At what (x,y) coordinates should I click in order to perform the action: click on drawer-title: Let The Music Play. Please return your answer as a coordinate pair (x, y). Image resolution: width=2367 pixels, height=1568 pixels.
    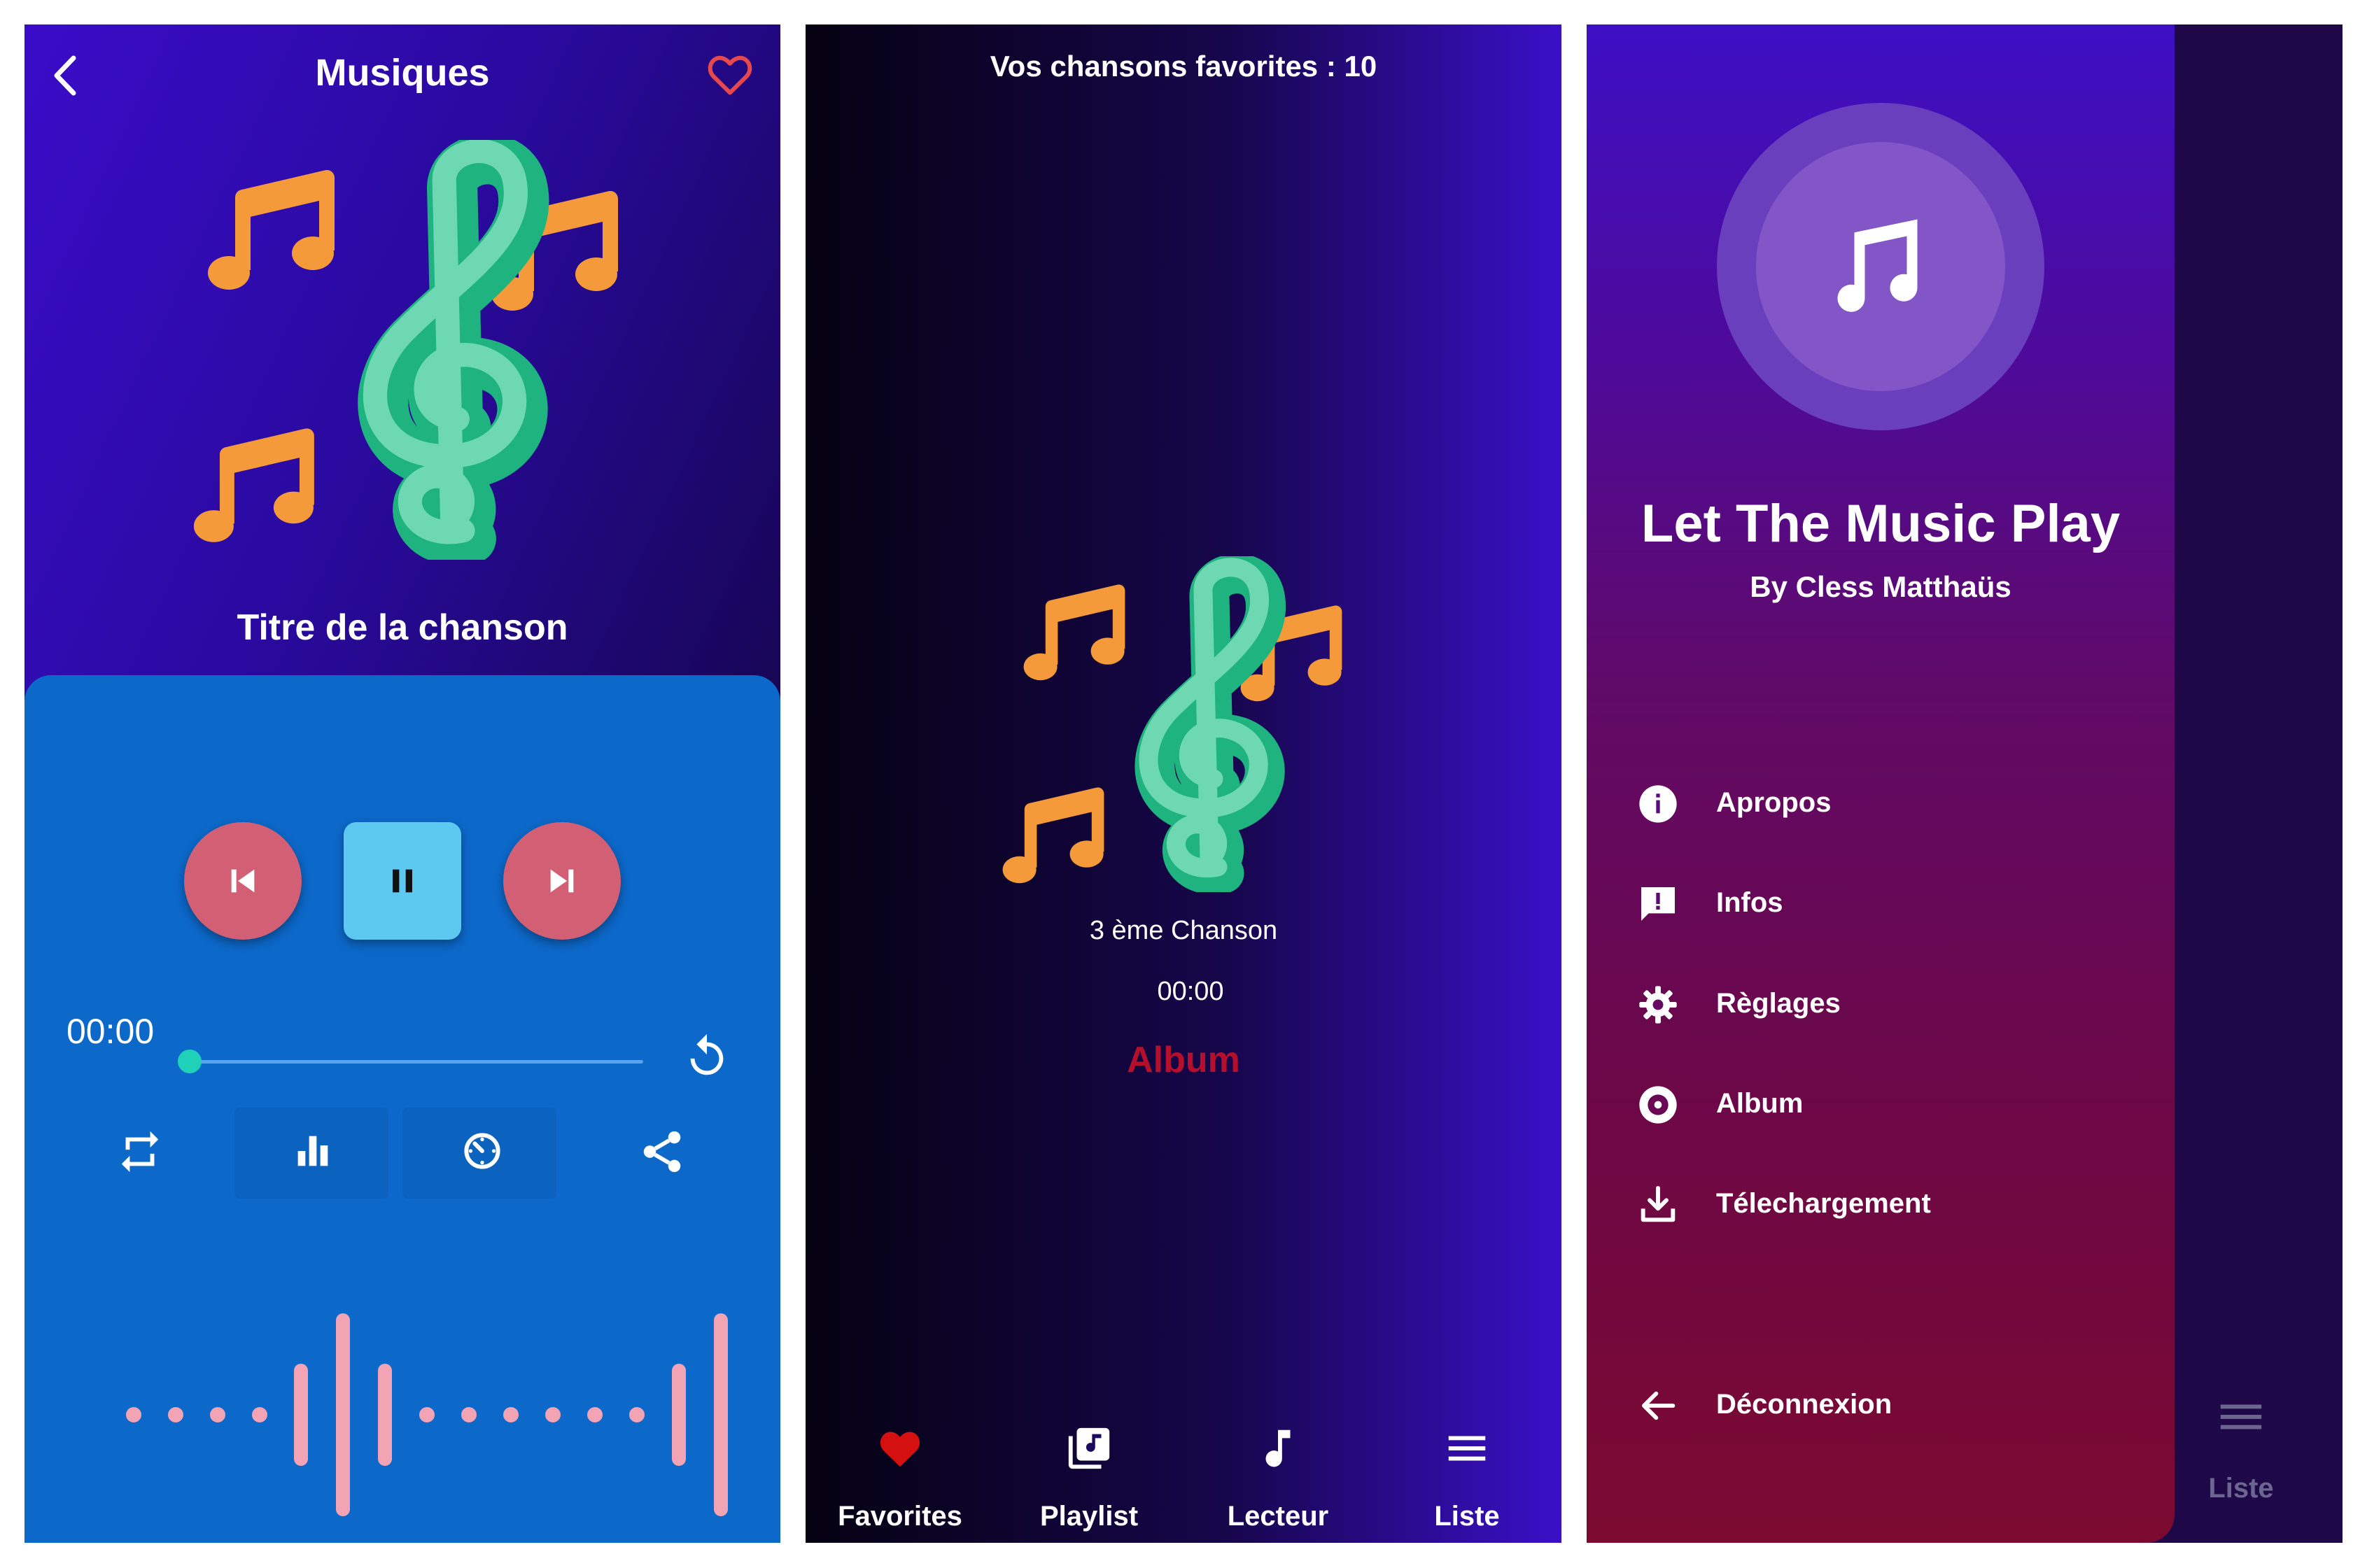
    Looking at the image, I should click on (1881, 523).